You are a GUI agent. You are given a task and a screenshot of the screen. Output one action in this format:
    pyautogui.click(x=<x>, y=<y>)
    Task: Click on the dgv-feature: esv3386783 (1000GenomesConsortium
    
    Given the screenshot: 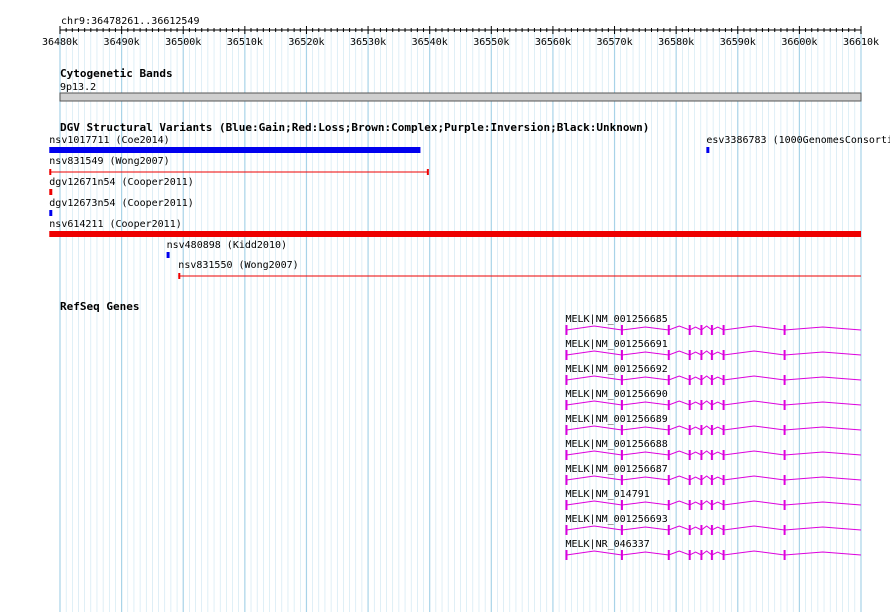 What is the action you would take?
    pyautogui.click(x=798, y=144)
    